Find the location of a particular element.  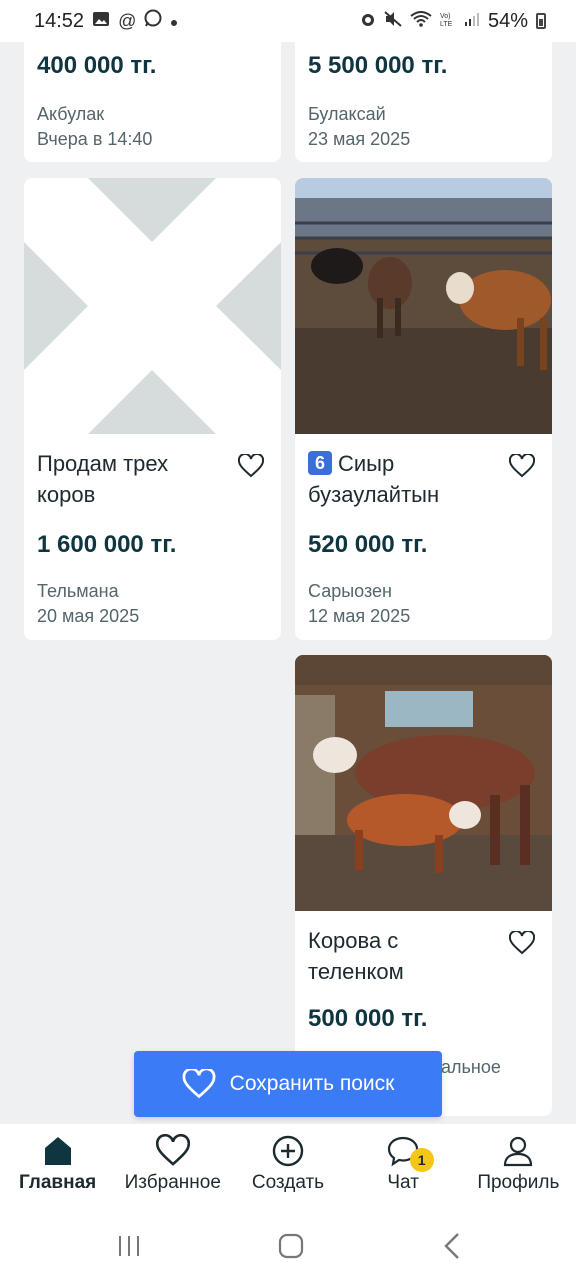

nav-favorites: Избранное is located at coordinates (172, 1159).